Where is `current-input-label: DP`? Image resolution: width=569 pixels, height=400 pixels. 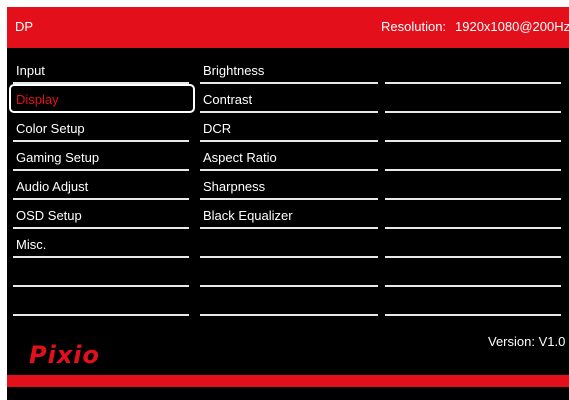 current-input-label: DP is located at coordinates (24, 26).